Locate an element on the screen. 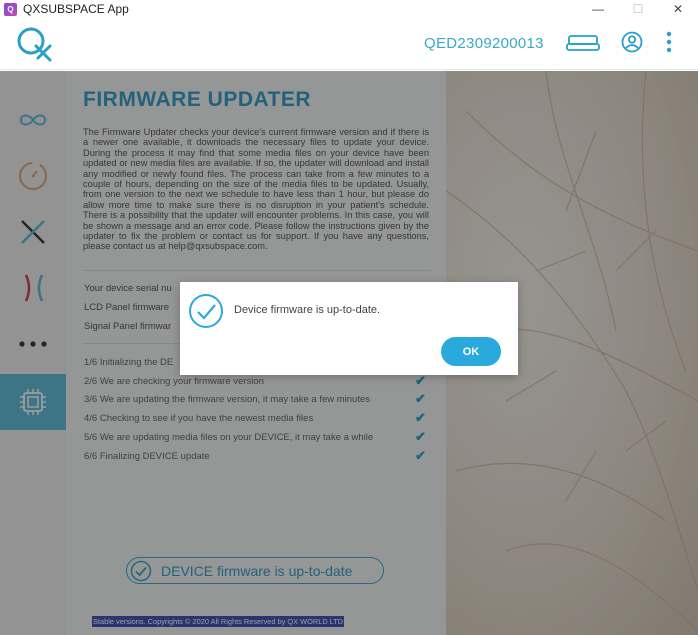 The image size is (698, 635). user-icon is located at coordinates (632, 42).